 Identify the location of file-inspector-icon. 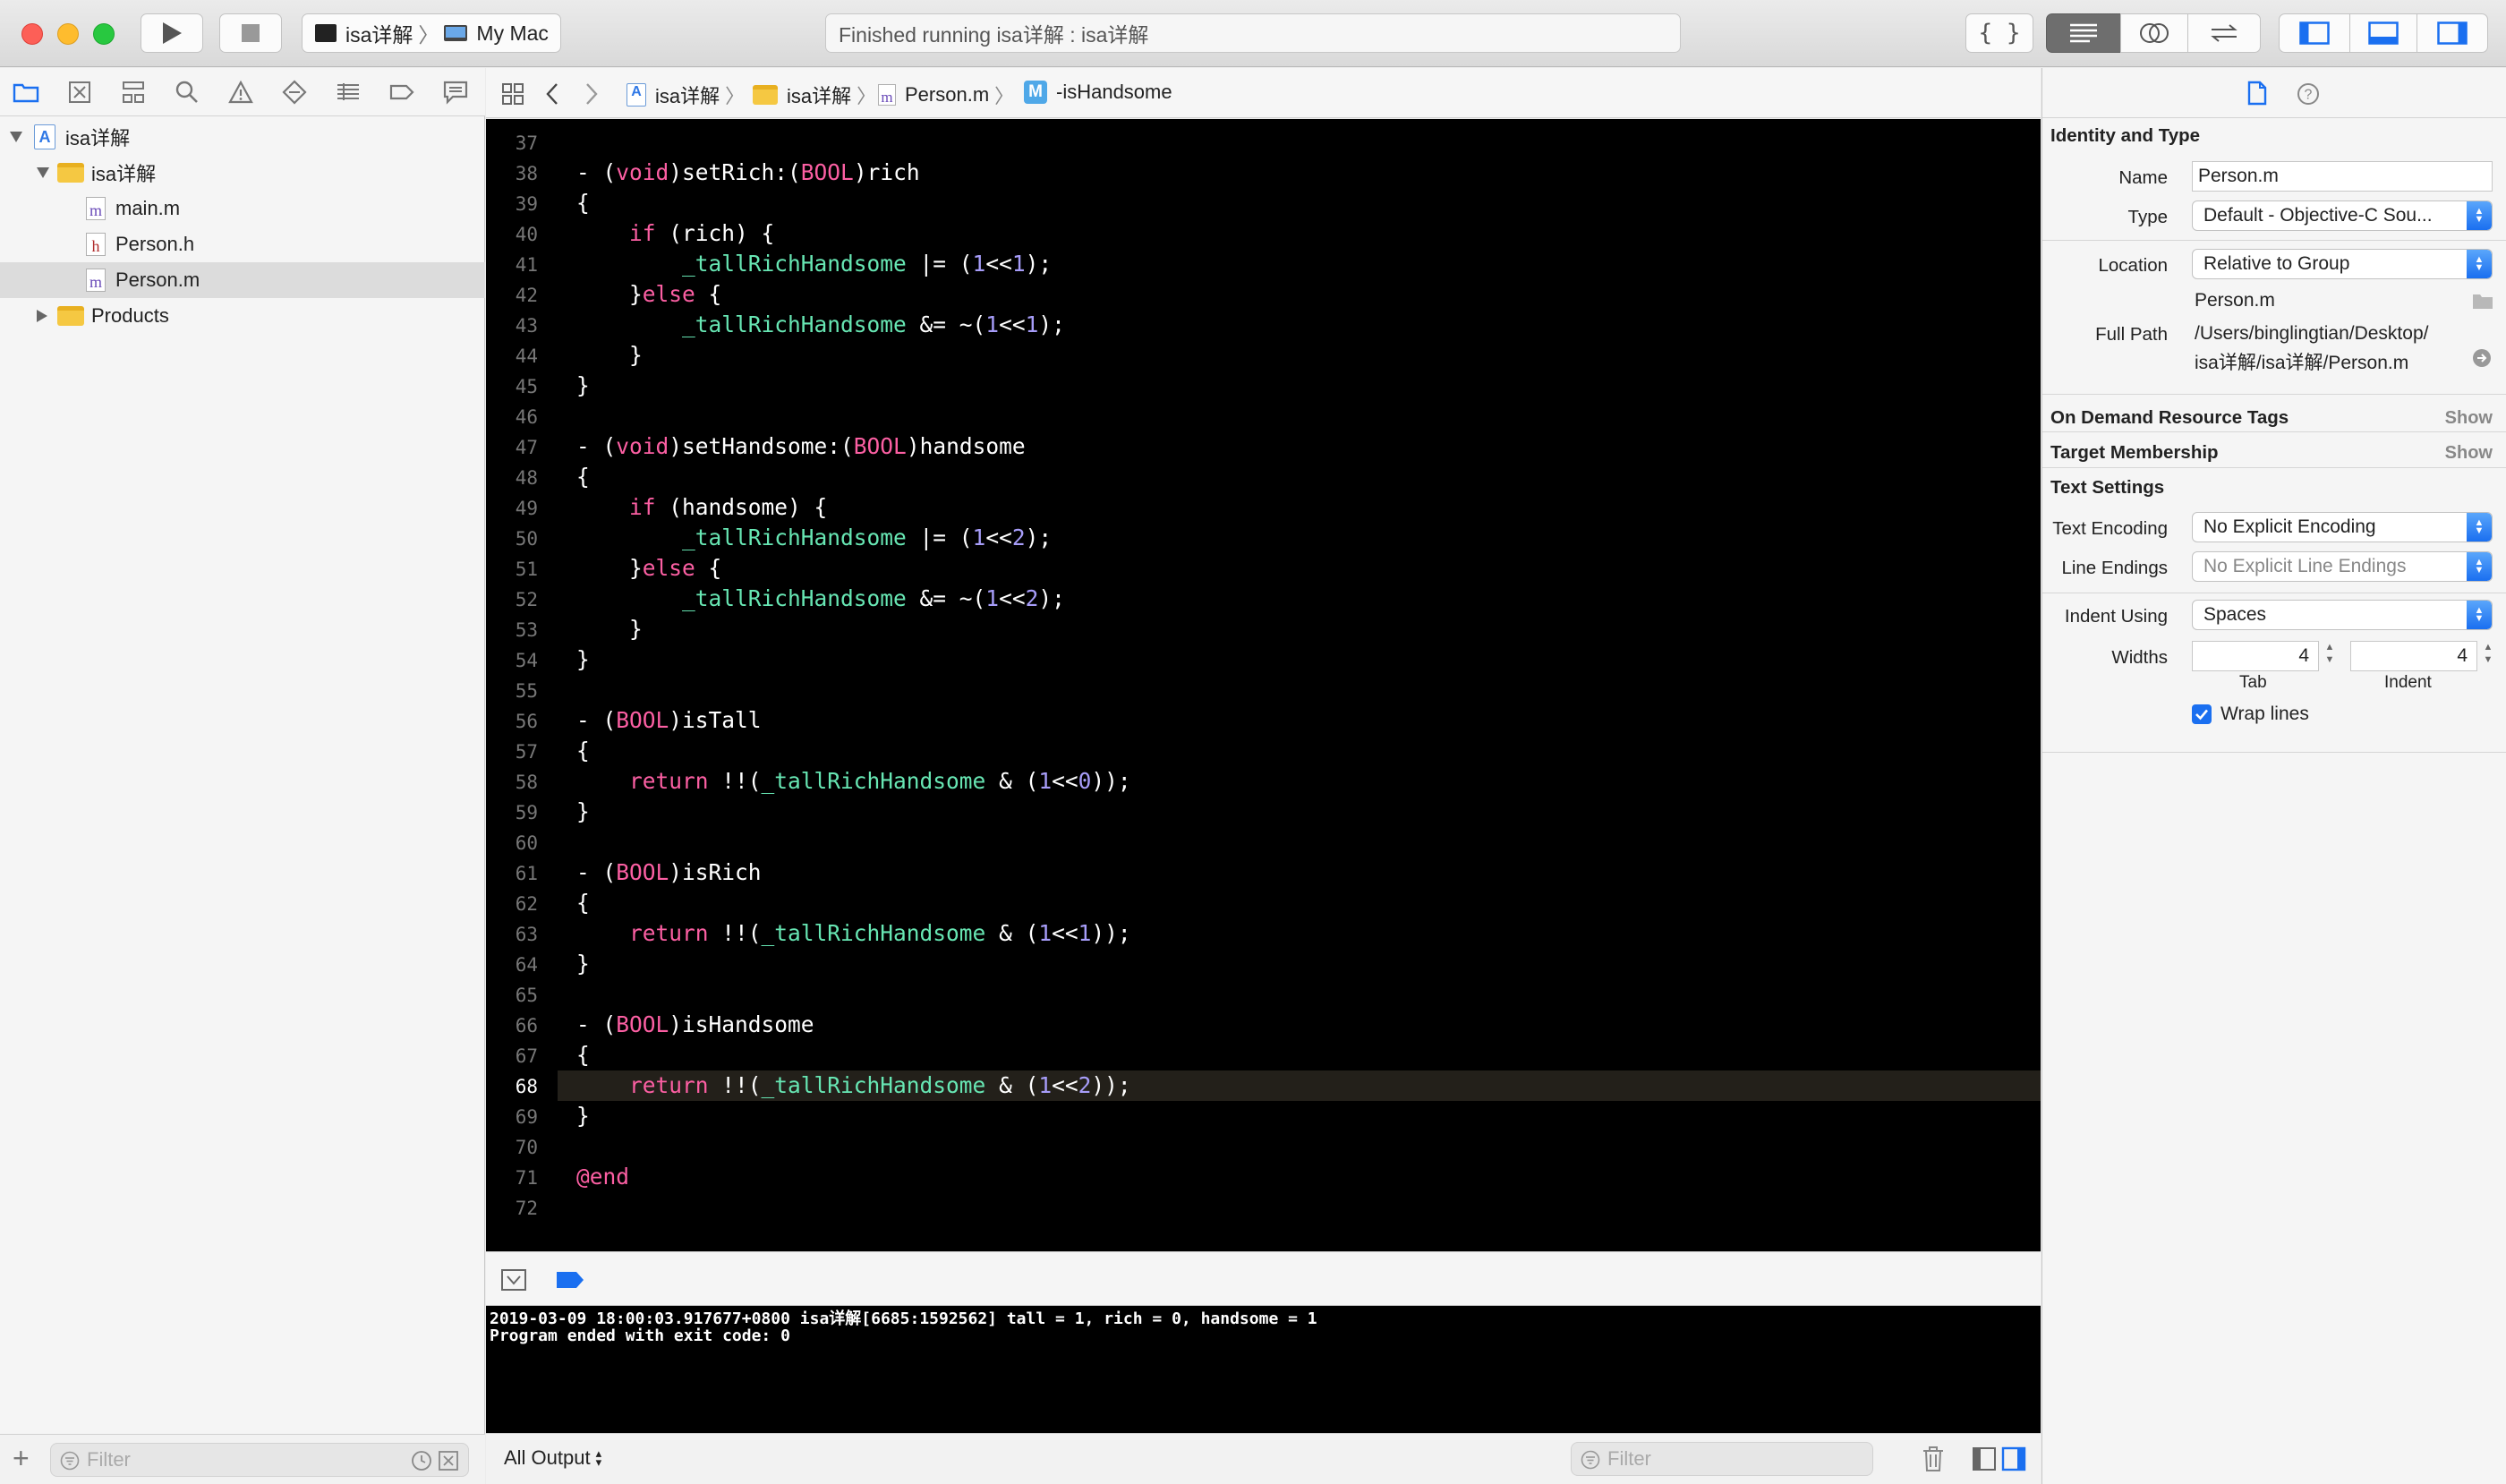
(2257, 93).